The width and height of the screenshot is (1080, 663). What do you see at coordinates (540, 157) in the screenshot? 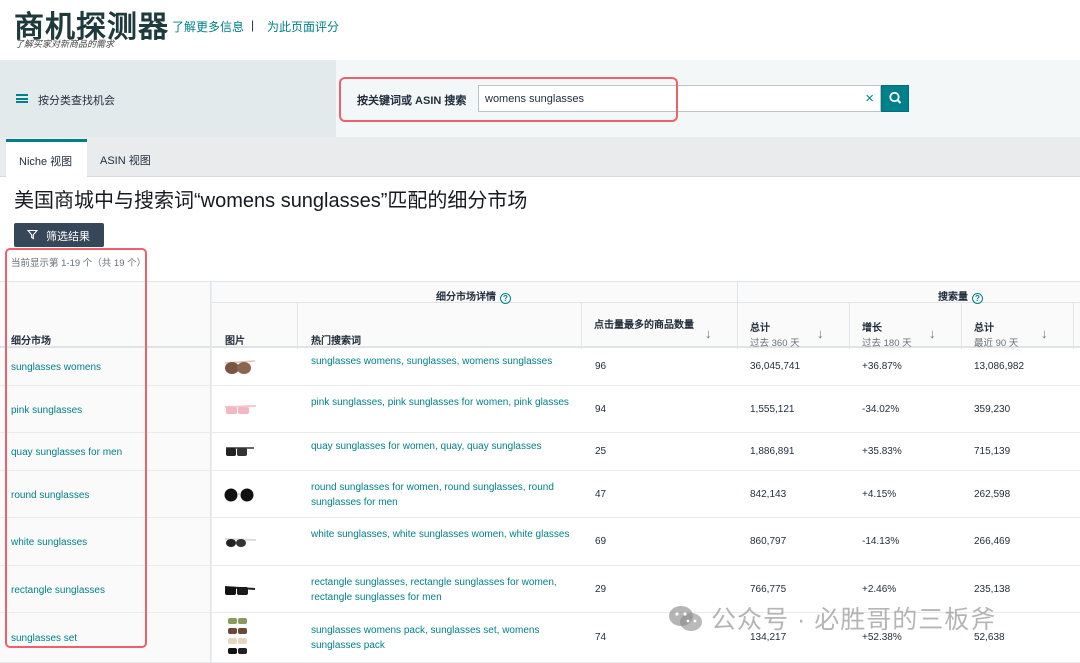
I see `view-tabs: Niche 视图 ASIN 视图` at bounding box center [540, 157].